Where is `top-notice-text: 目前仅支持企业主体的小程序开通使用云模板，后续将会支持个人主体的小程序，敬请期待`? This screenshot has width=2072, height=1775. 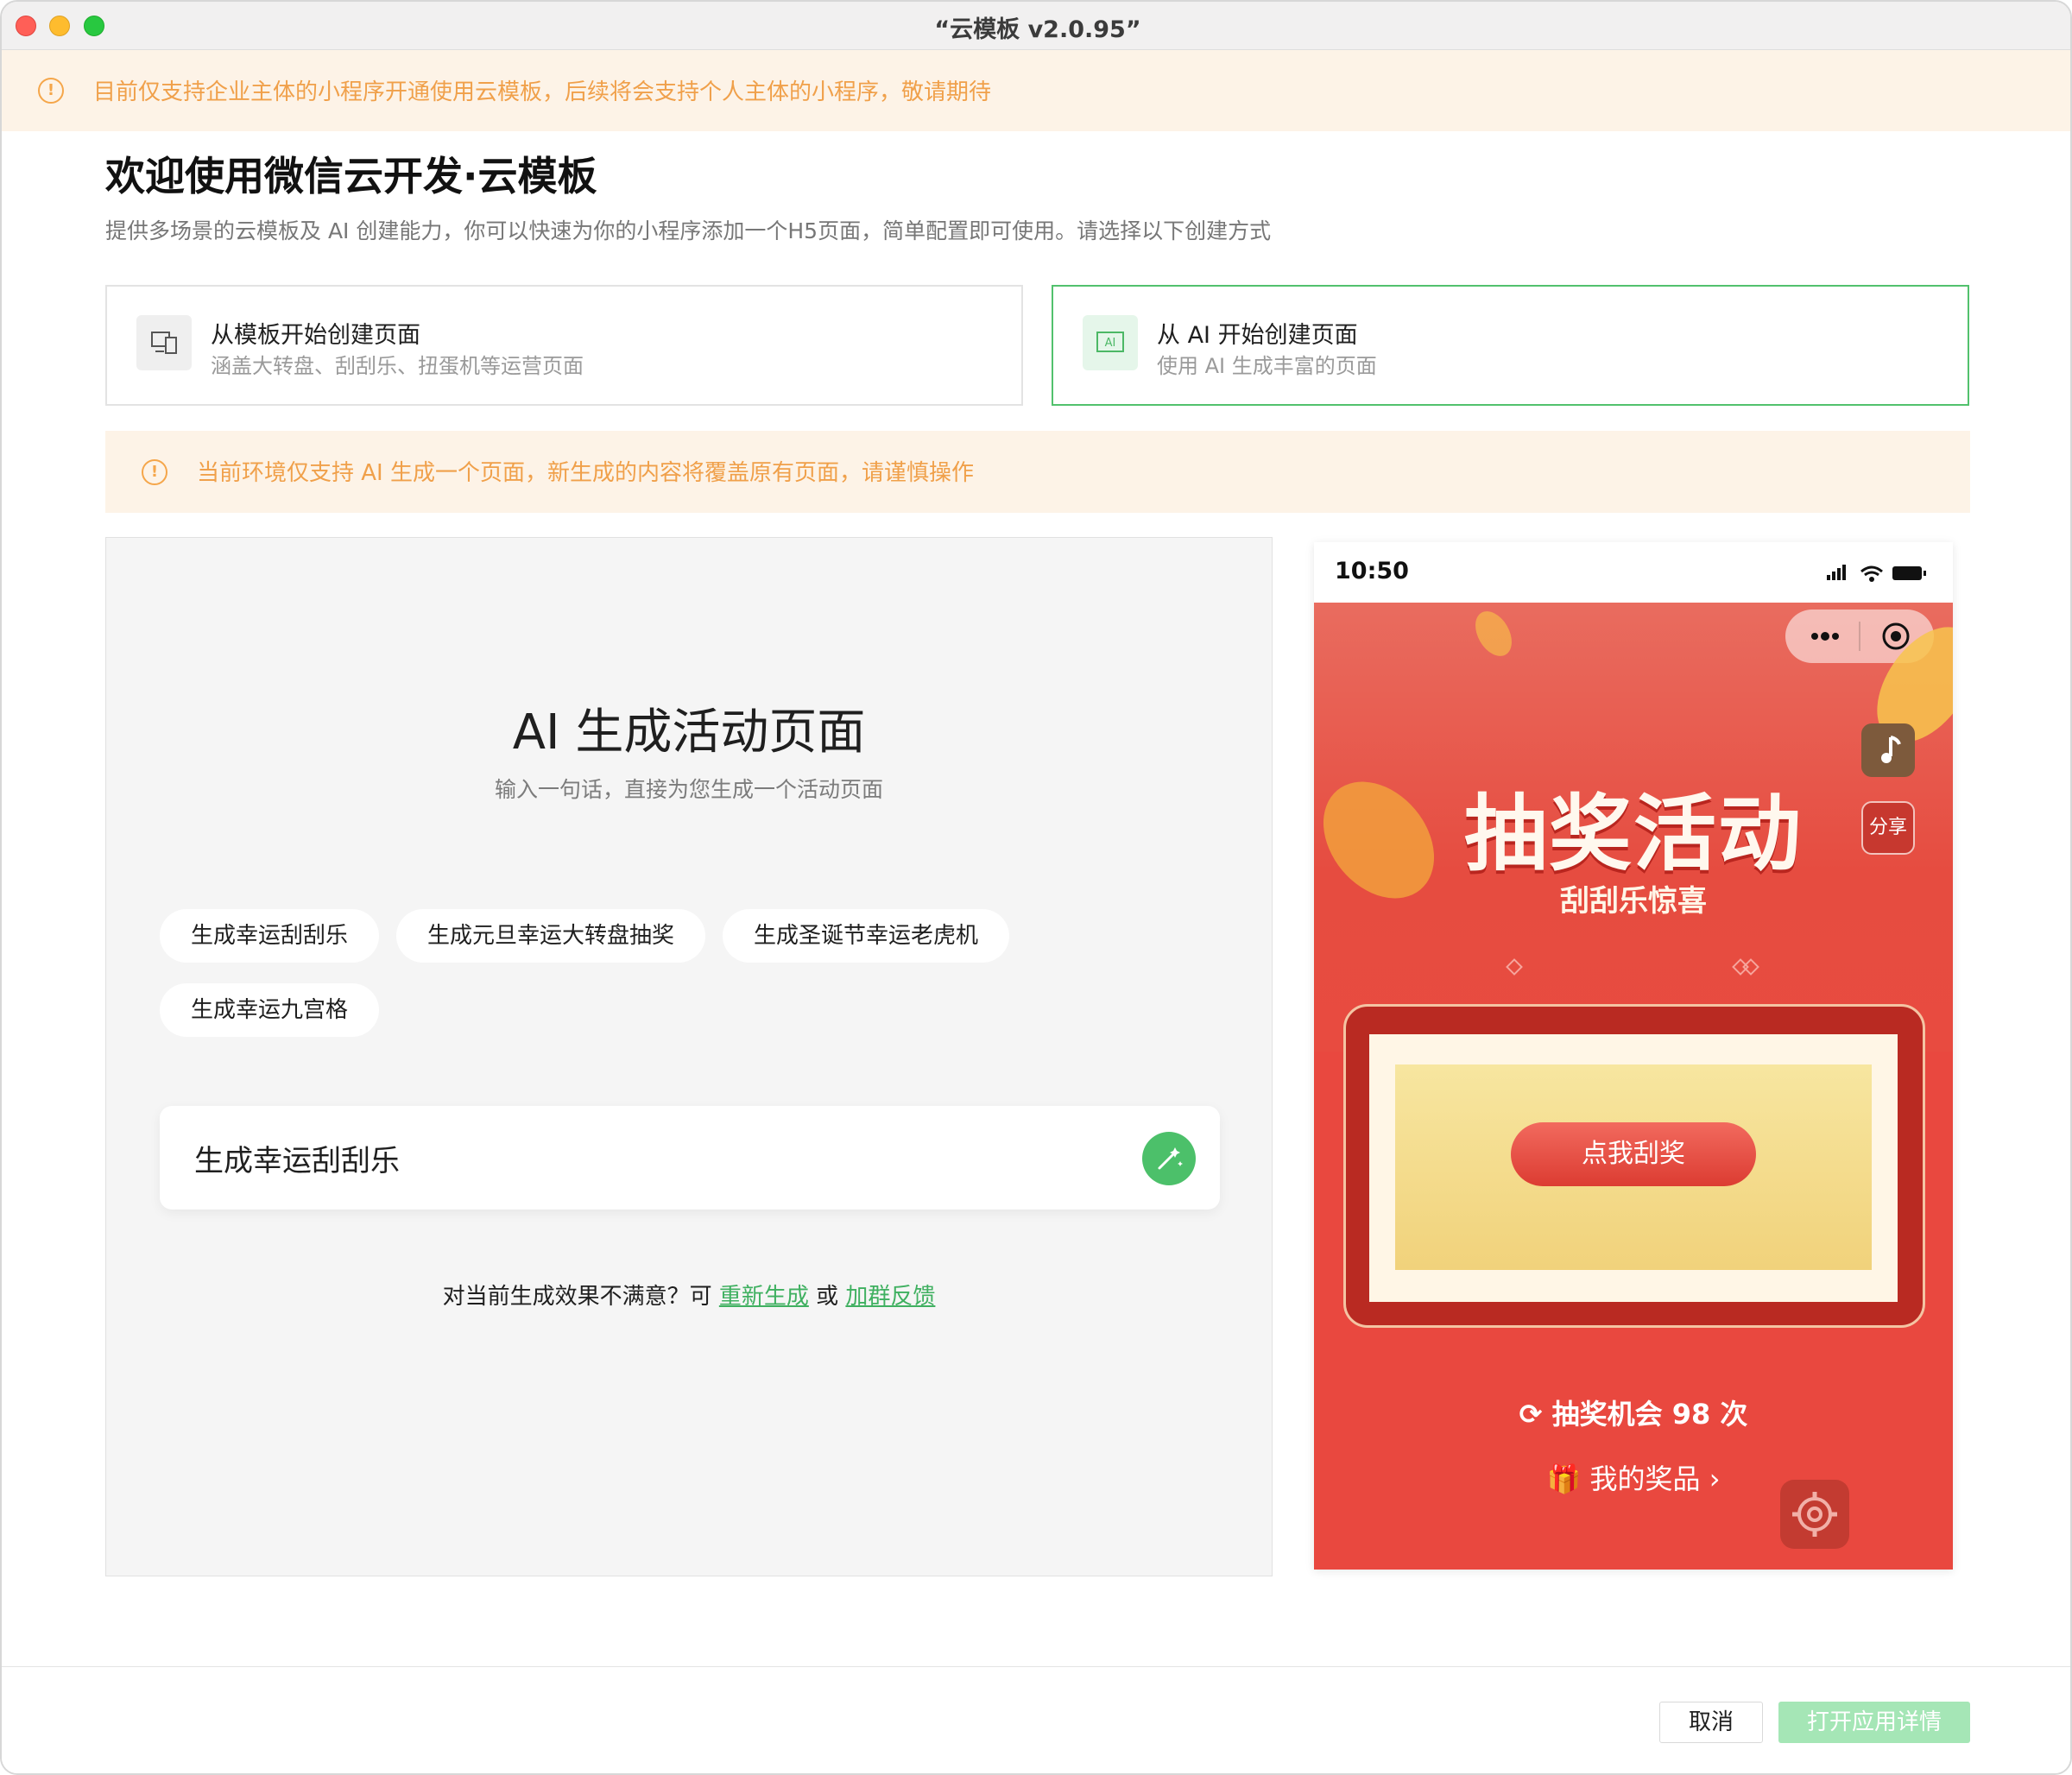
top-notice-text: 目前仅支持企业主体的小程序开通使用云模板，后续将会支持个人主体的小程序，敬请期待 is located at coordinates (542, 92).